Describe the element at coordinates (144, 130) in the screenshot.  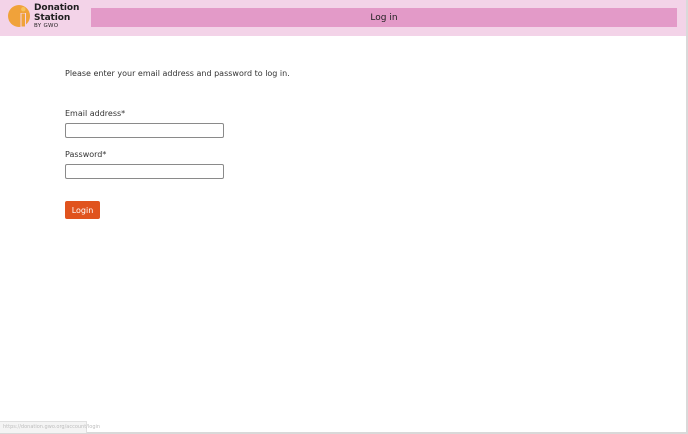
I see `email-field` at that location.